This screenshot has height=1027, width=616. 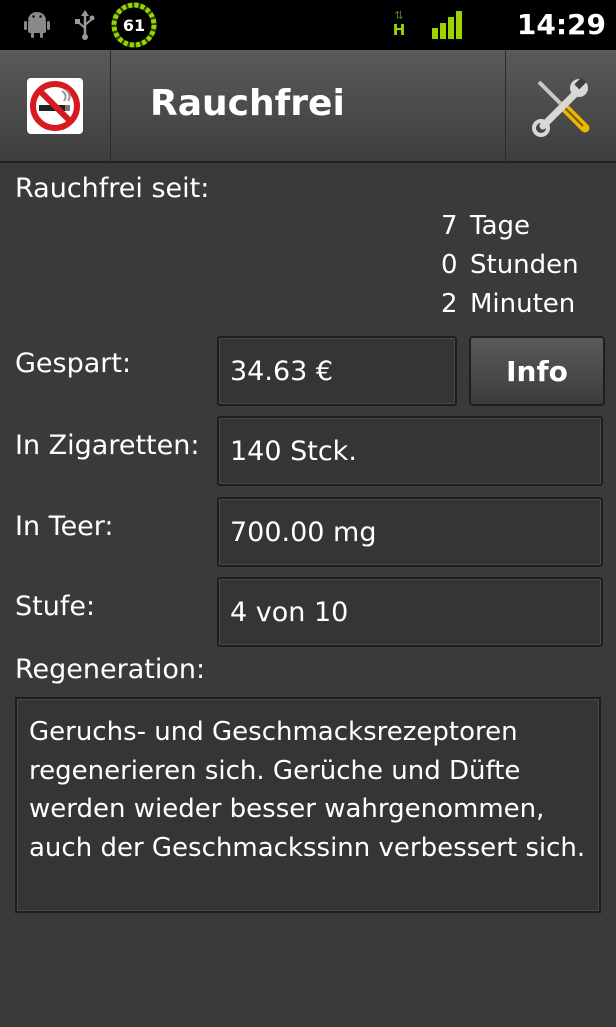 I want to click on battery-icon: 61, so click(x=134, y=25).